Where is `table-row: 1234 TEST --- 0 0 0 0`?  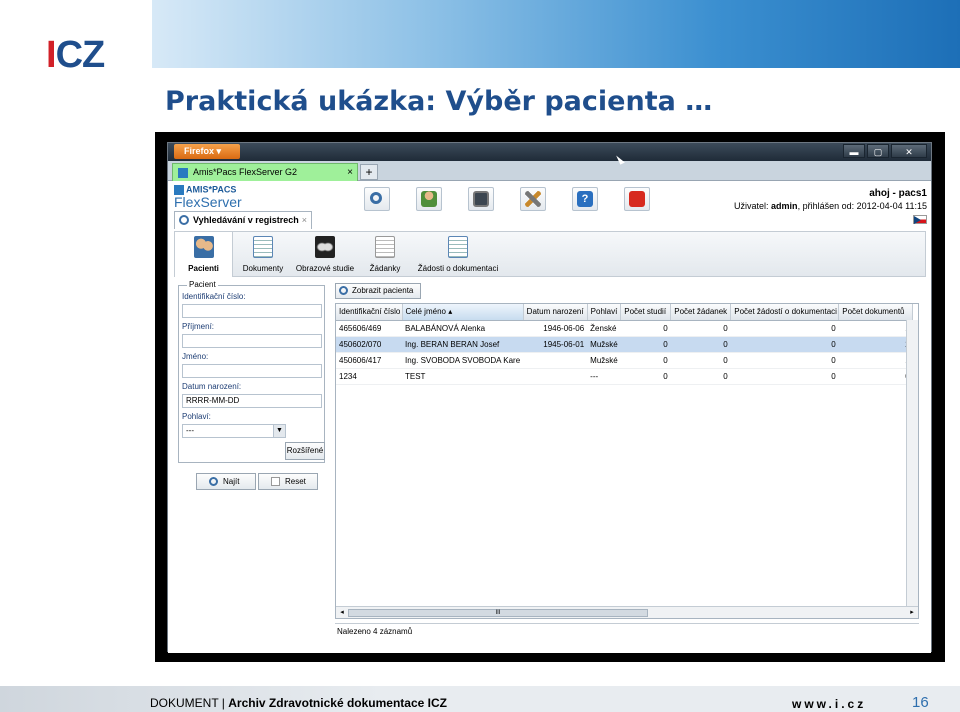 table-row: 1234 TEST --- 0 0 0 0 is located at coordinates (624, 376).